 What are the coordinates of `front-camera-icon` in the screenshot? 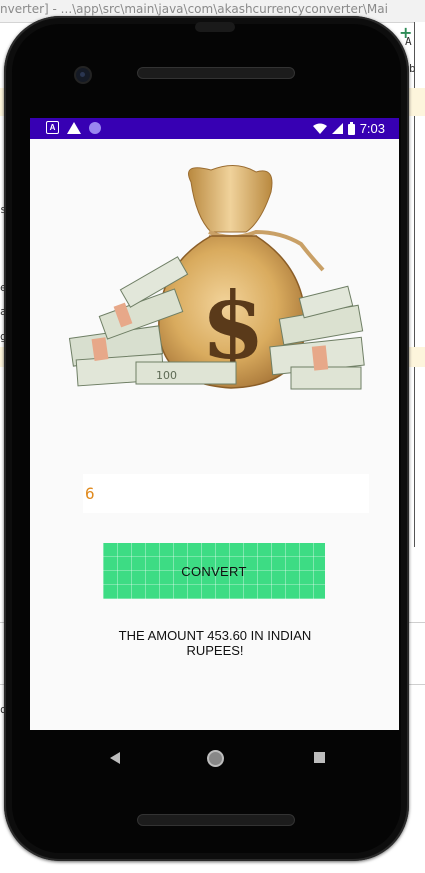 It's located at (83, 75).